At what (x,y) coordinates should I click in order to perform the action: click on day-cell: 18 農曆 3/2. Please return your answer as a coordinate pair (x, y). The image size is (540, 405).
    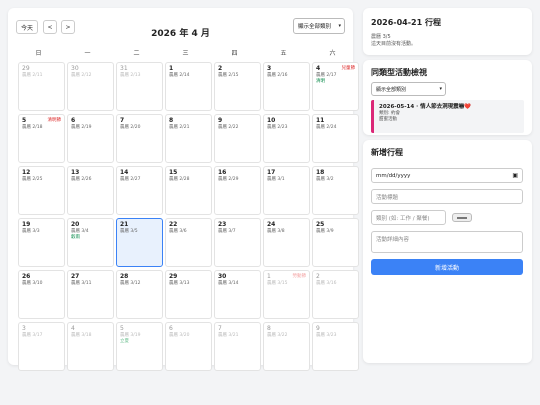
    Looking at the image, I should click on (335, 190).